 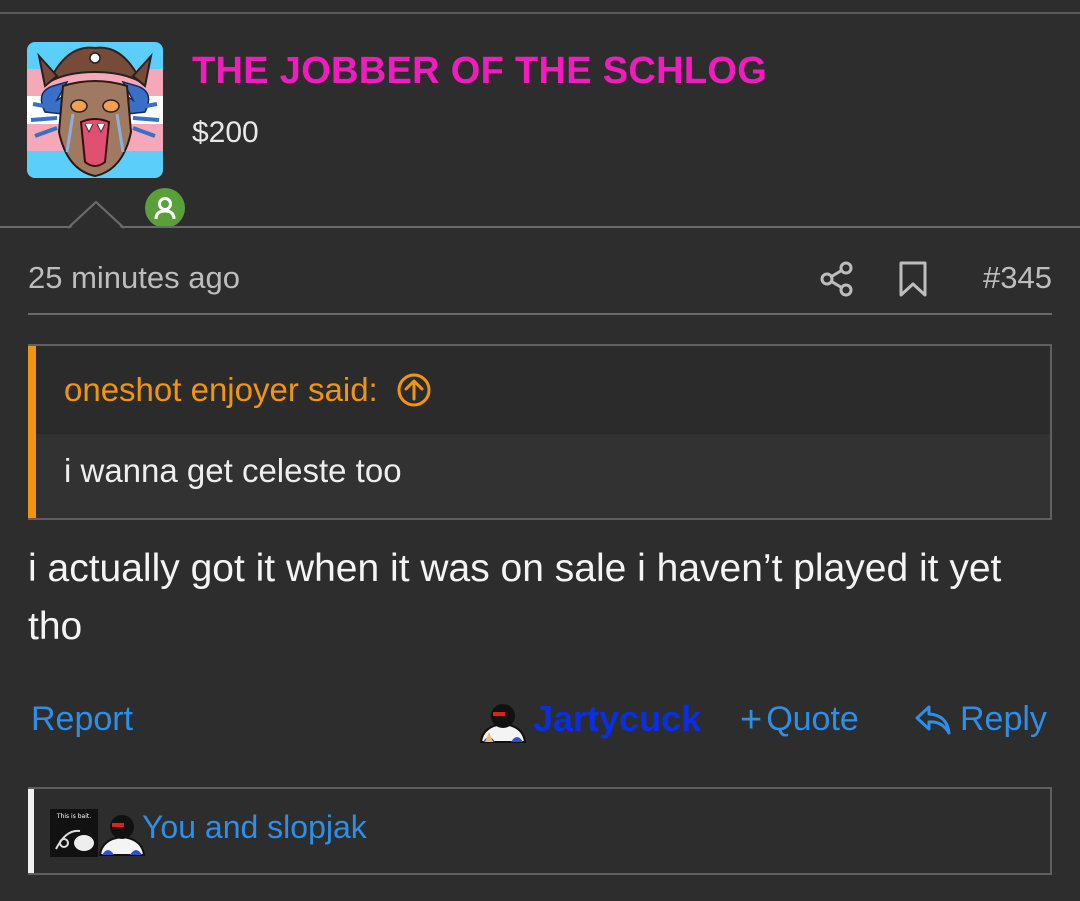 I want to click on jak-reaction-icon, so click(x=122, y=835).